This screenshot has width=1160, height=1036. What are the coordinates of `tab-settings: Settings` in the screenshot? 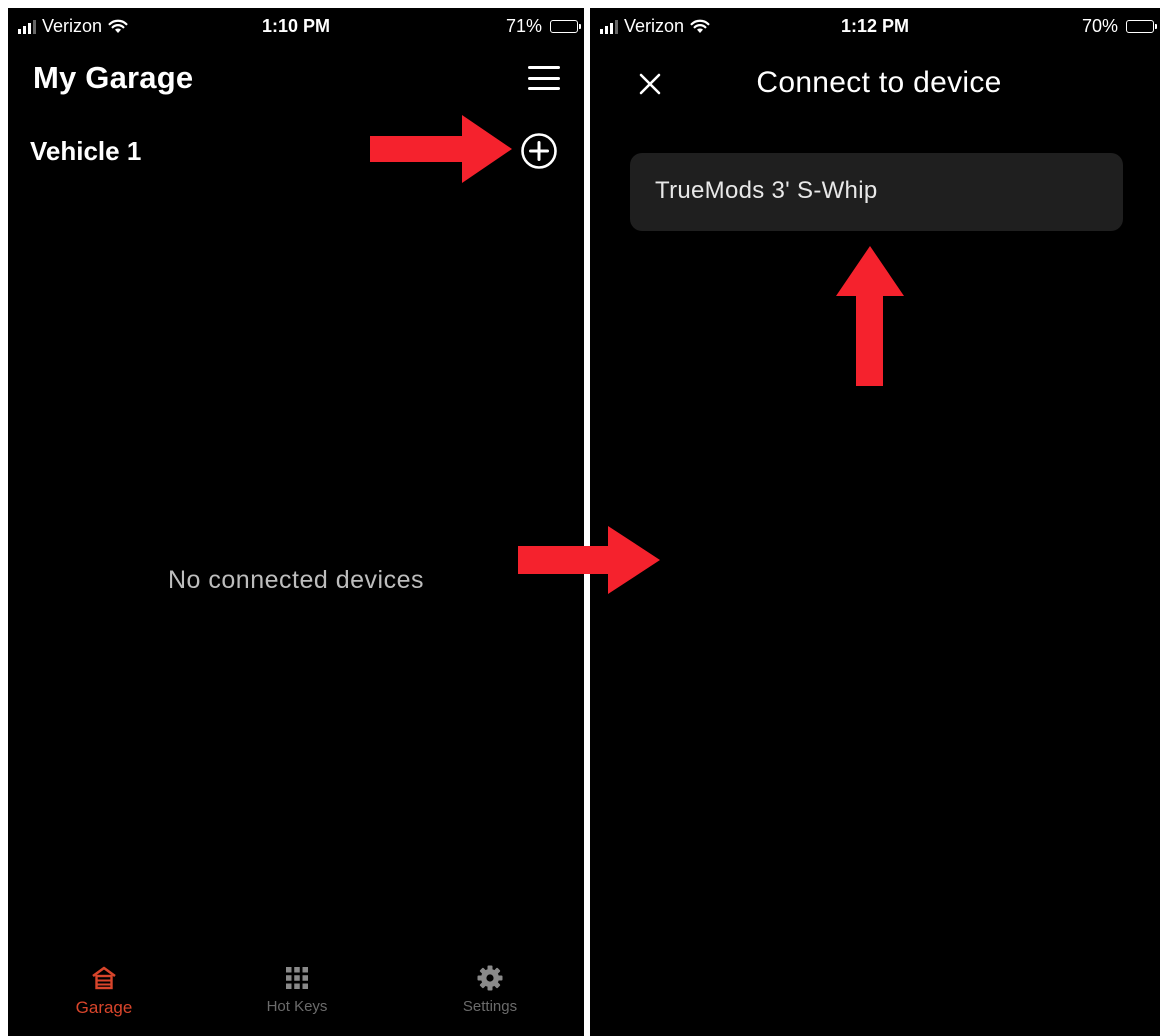 It's located at (490, 1000).